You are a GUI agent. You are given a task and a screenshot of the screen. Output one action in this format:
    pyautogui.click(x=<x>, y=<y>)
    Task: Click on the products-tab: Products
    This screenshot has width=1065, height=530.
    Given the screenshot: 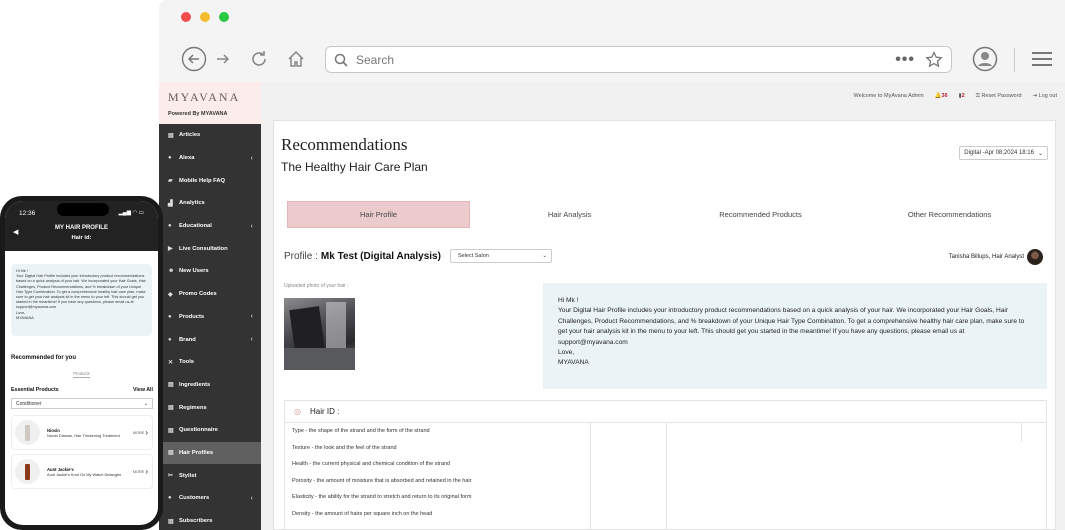 What is the action you would take?
    pyautogui.click(x=81, y=374)
    